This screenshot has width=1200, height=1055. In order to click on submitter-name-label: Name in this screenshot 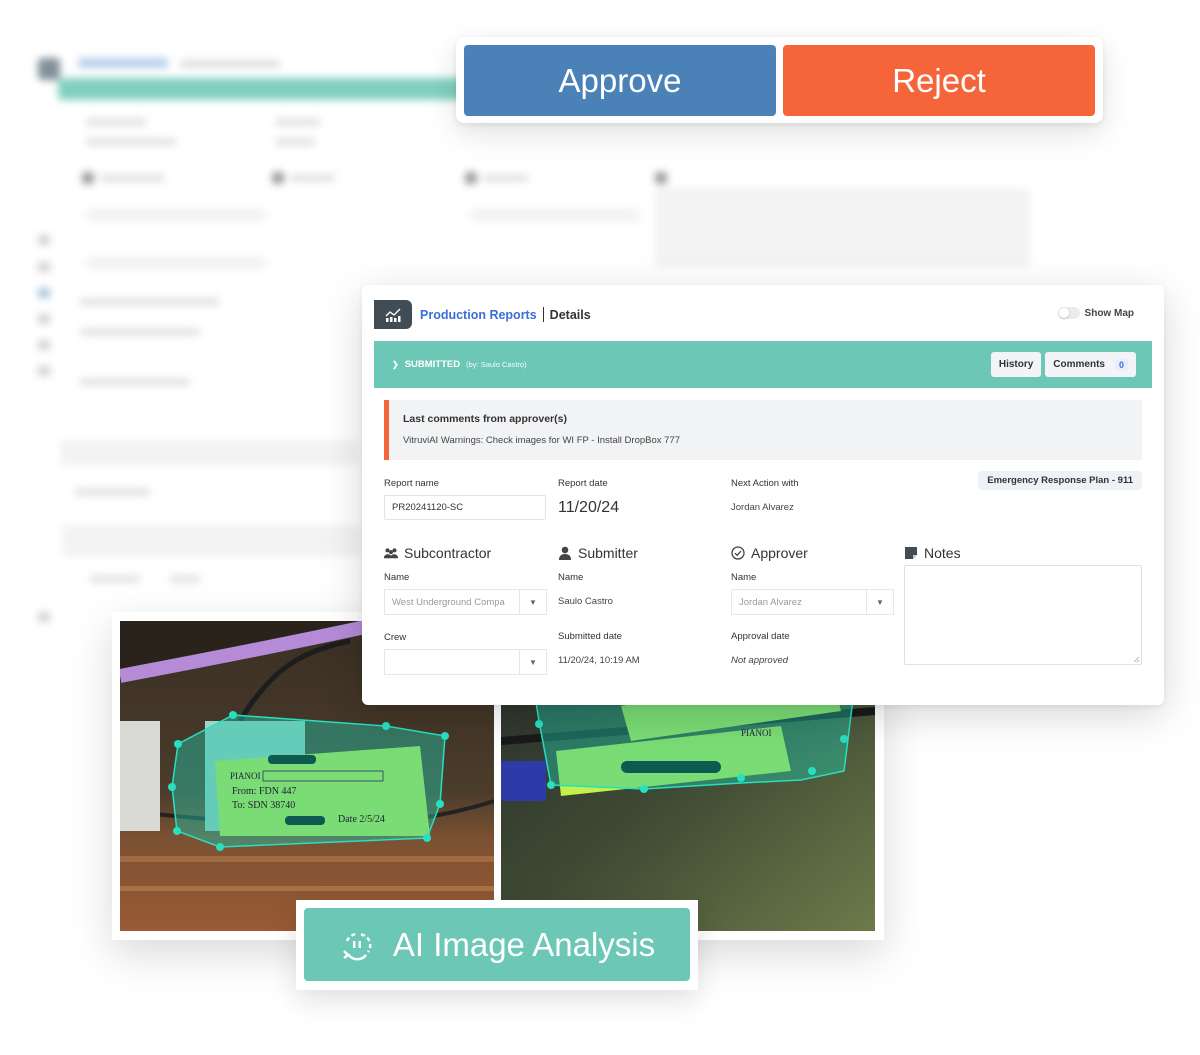, I will do `click(571, 577)`.